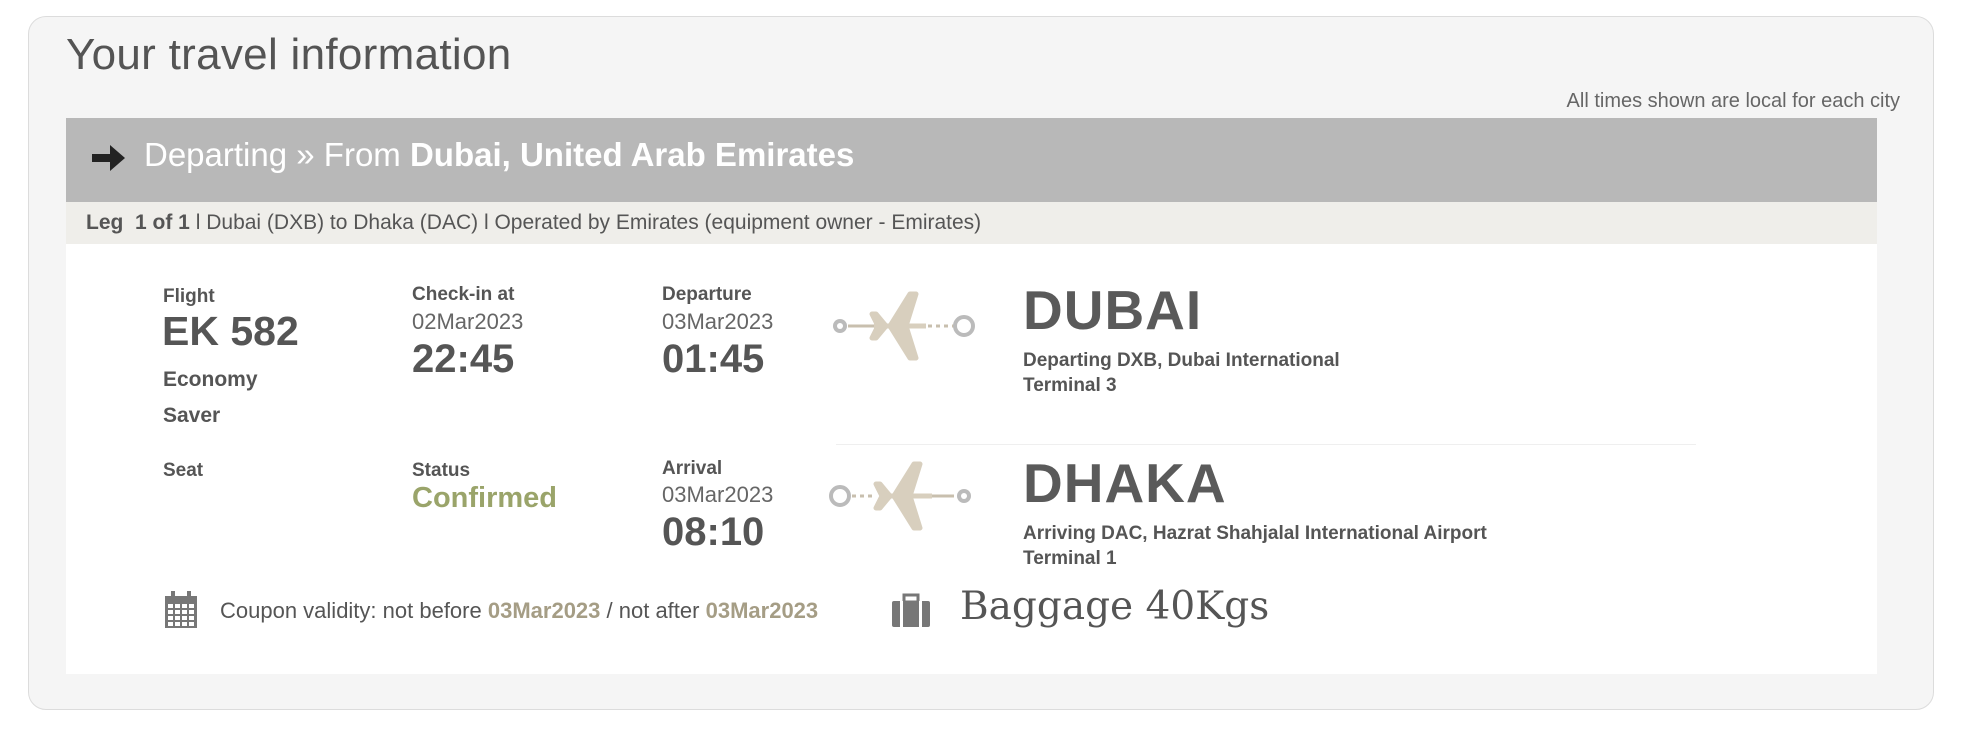 This screenshot has width=1980, height=736. Describe the element at coordinates (544, 610) in the screenshot. I see `coupon-not-before: 03Mar2023` at that location.